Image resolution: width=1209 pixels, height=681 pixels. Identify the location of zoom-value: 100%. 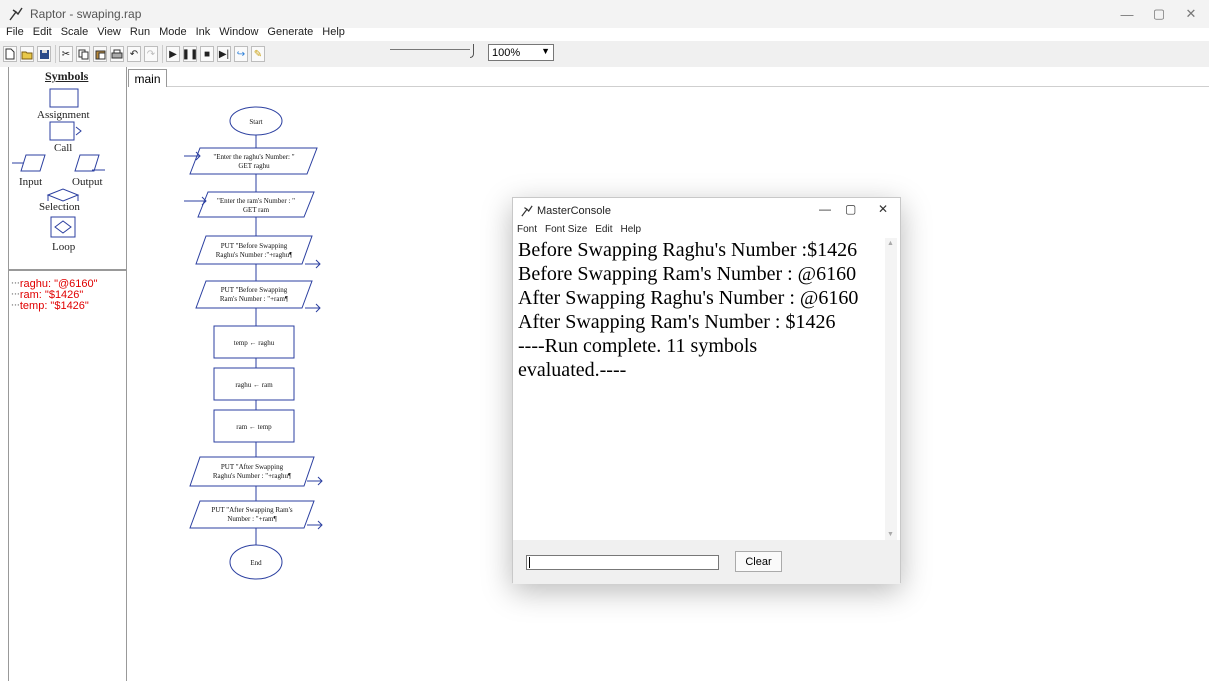
(506, 52).